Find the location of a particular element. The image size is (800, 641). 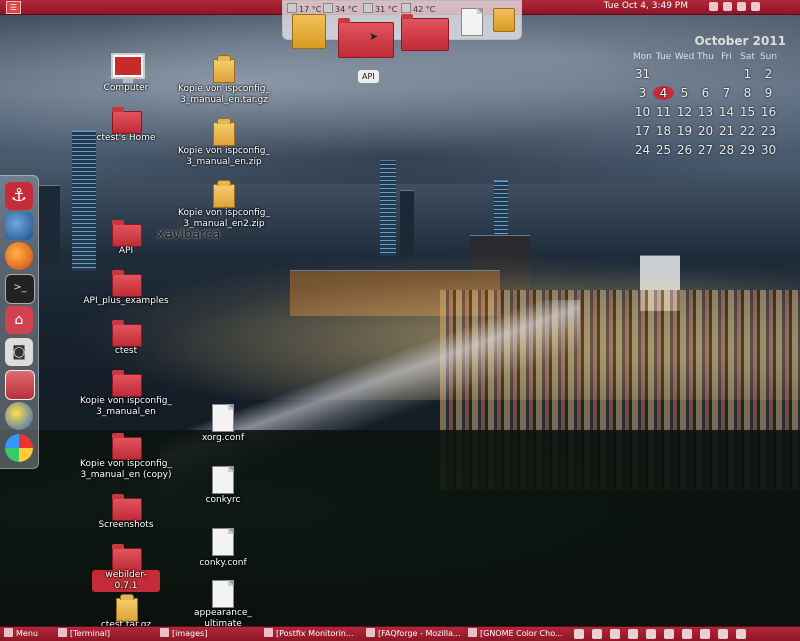

calendar-day: 30 is located at coordinates (768, 150).